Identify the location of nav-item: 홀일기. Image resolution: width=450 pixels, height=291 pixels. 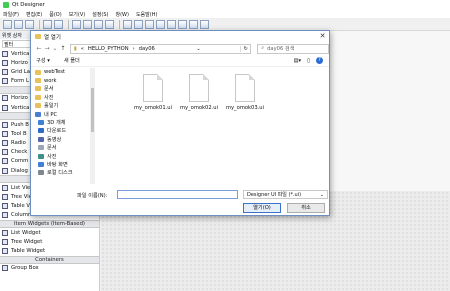
(62, 106).